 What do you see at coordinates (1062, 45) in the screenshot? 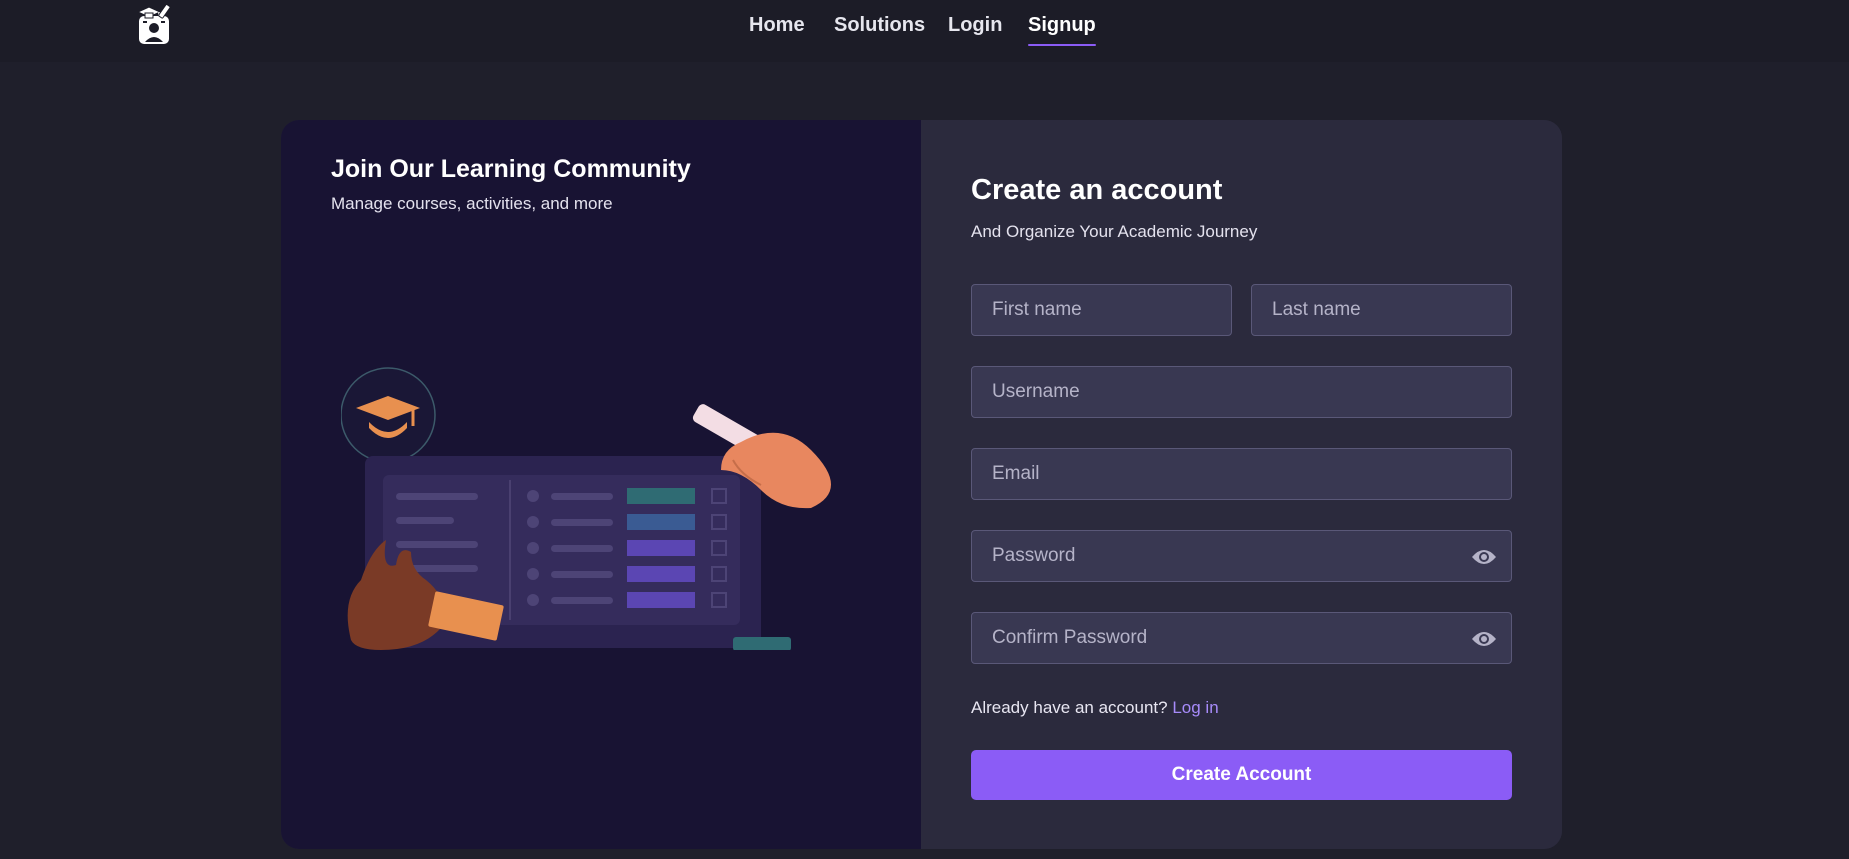
I see `active-nav-underline` at bounding box center [1062, 45].